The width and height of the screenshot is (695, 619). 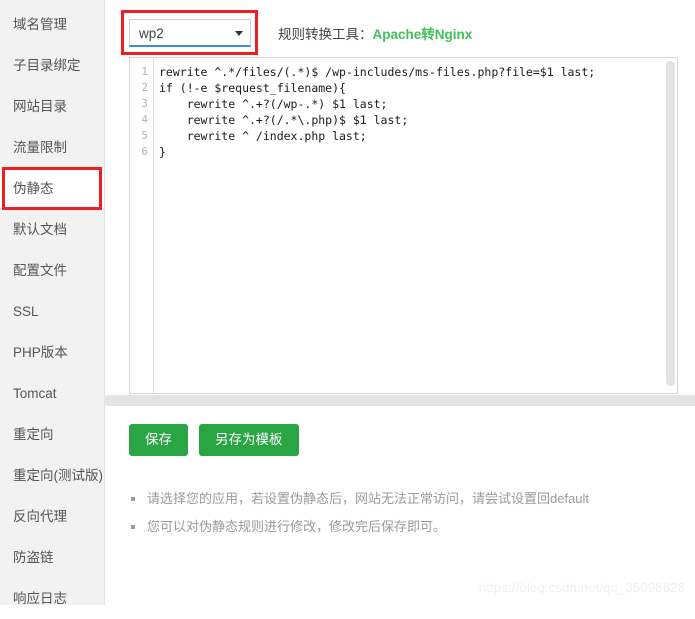 What do you see at coordinates (144, 87) in the screenshot?
I see `line-number: 2` at bounding box center [144, 87].